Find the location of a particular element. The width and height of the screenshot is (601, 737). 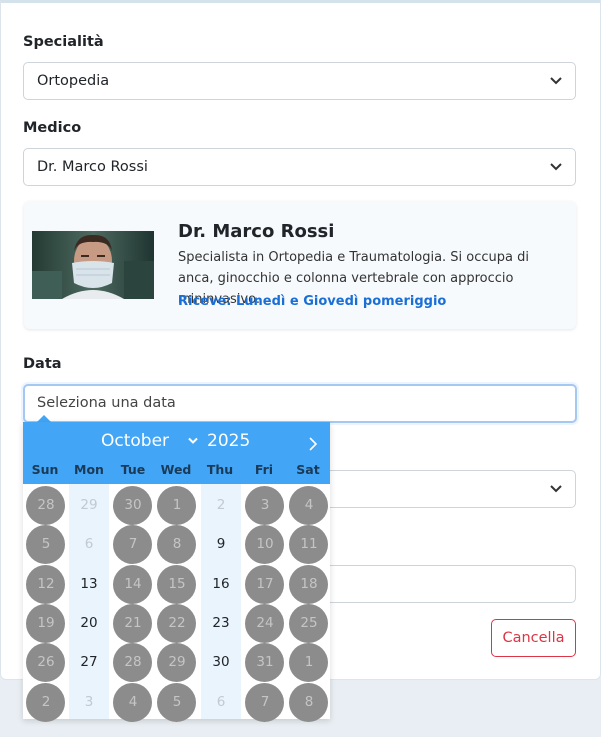

calendar-day-number: 12 is located at coordinates (46, 583).